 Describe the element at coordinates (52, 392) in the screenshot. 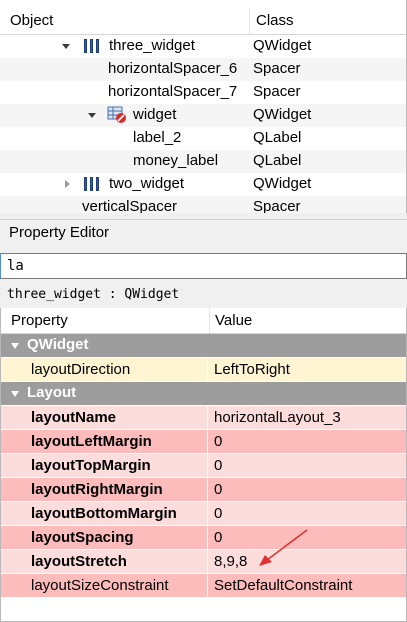

I see `group-name: Layout` at that location.